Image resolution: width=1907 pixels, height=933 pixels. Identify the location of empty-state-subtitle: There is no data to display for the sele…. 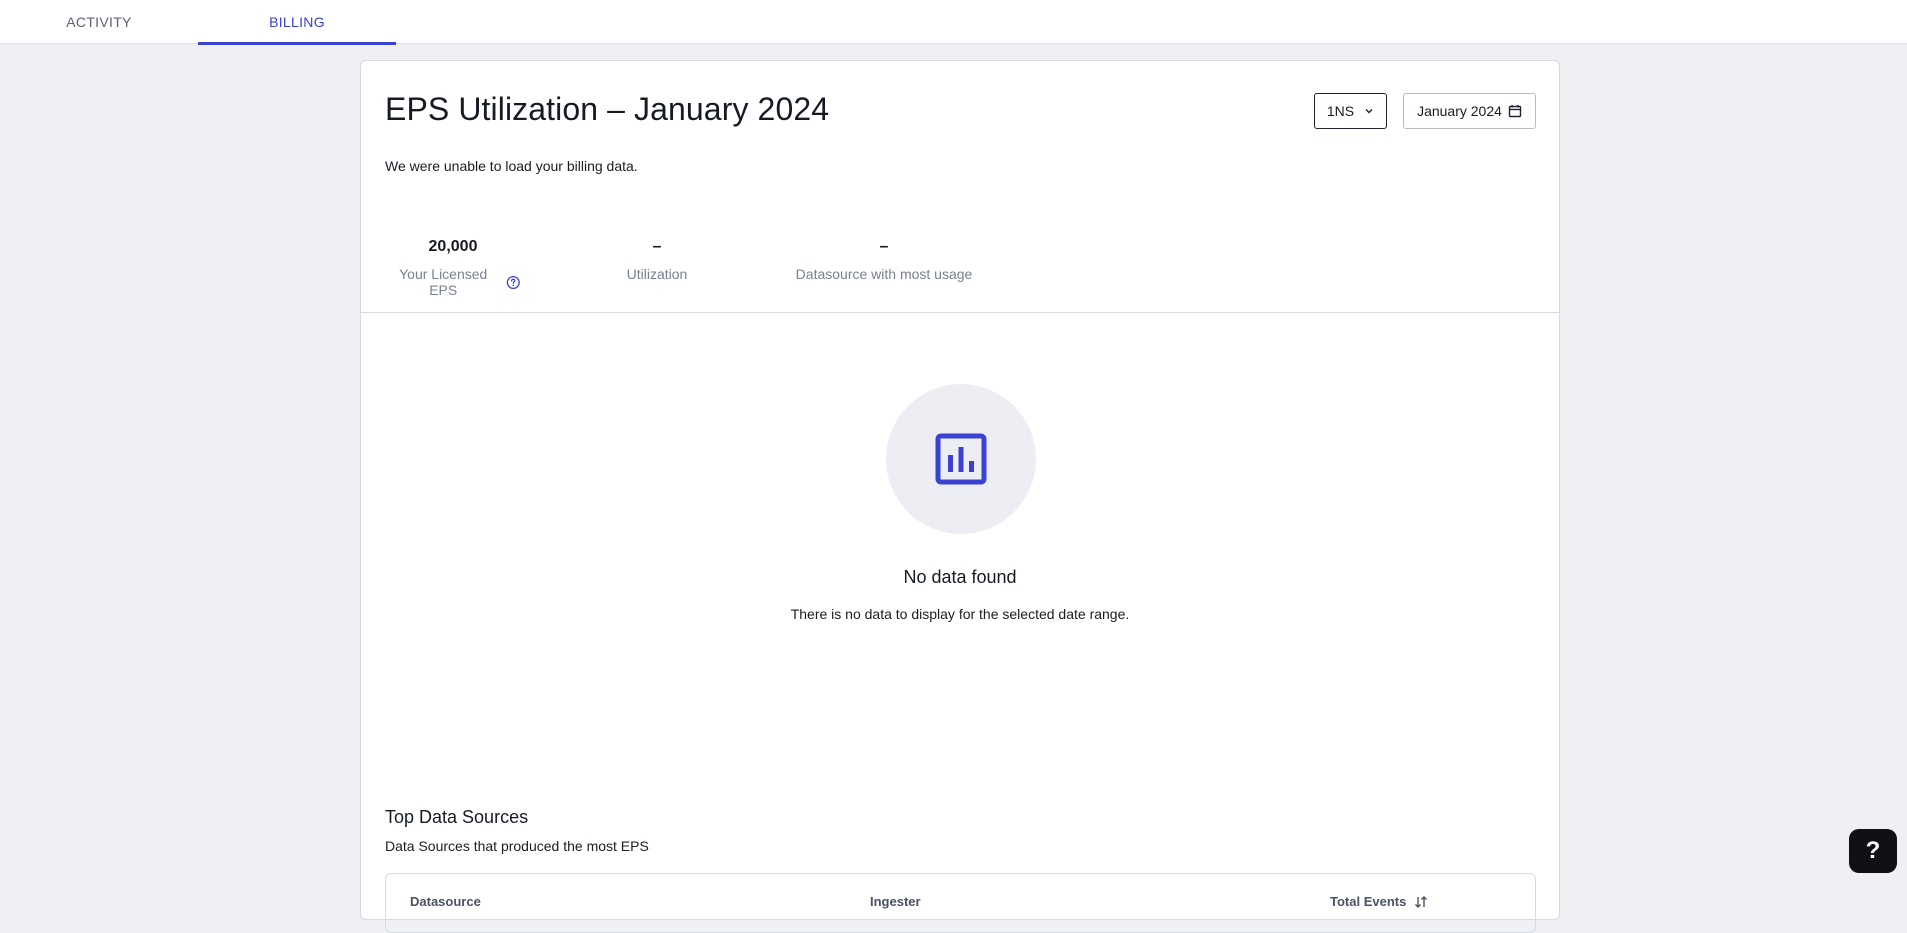
(960, 614).